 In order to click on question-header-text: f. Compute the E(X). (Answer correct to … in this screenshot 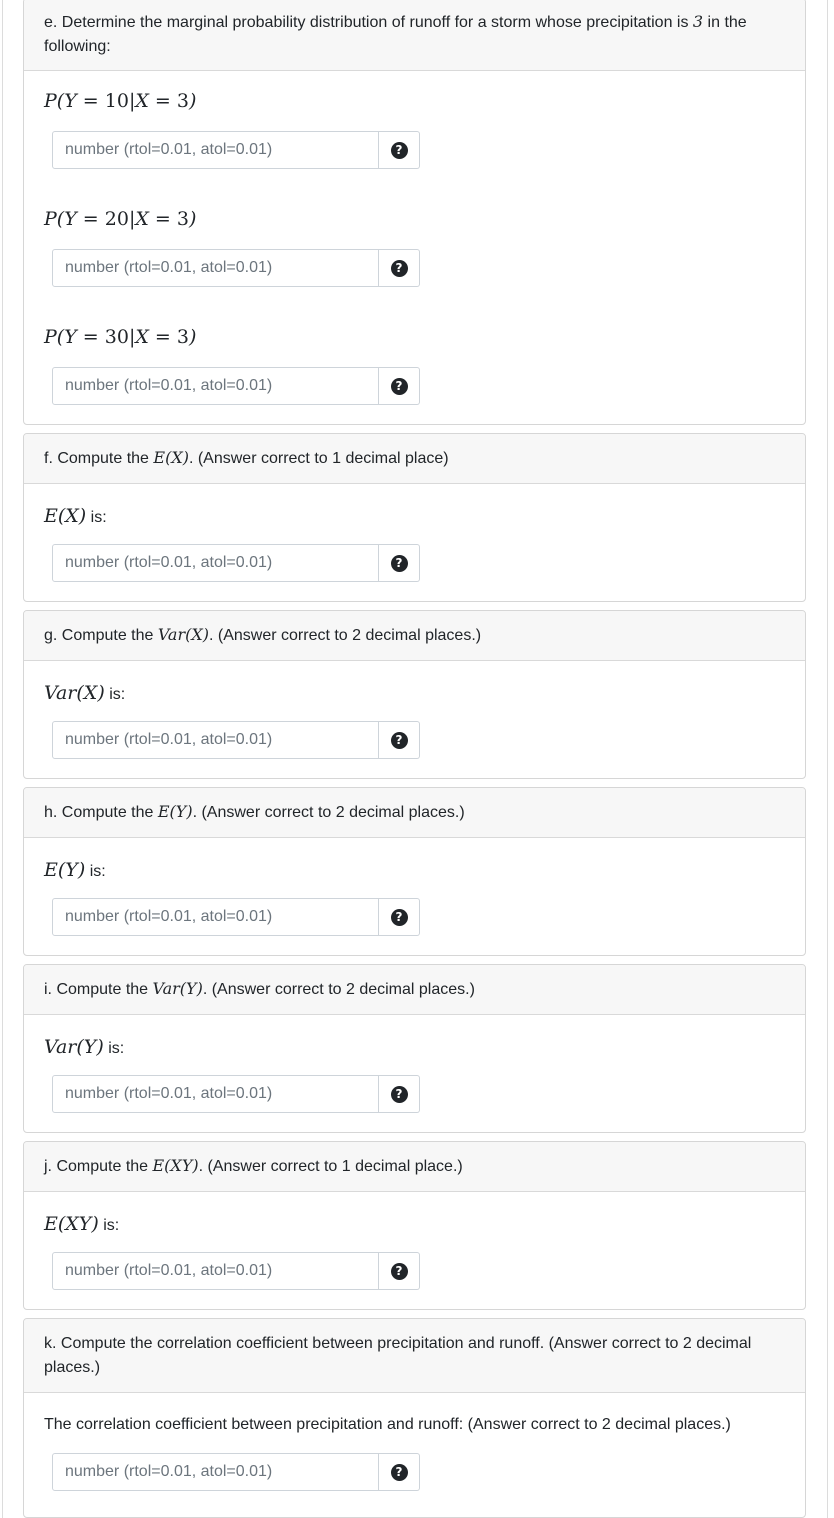, I will do `click(246, 457)`.